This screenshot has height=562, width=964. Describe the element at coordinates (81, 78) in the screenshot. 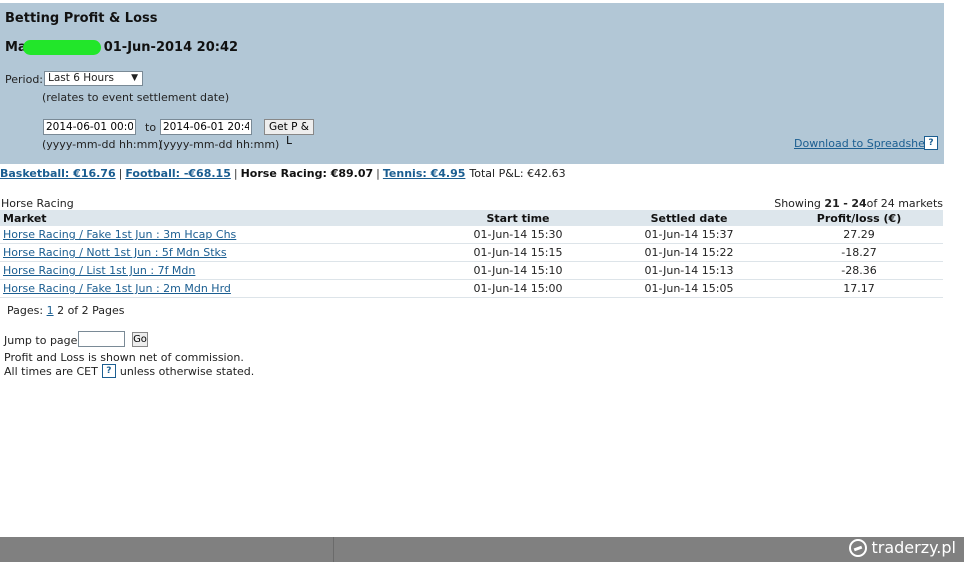

I see `period-select-value: Last 6 Hours` at that location.